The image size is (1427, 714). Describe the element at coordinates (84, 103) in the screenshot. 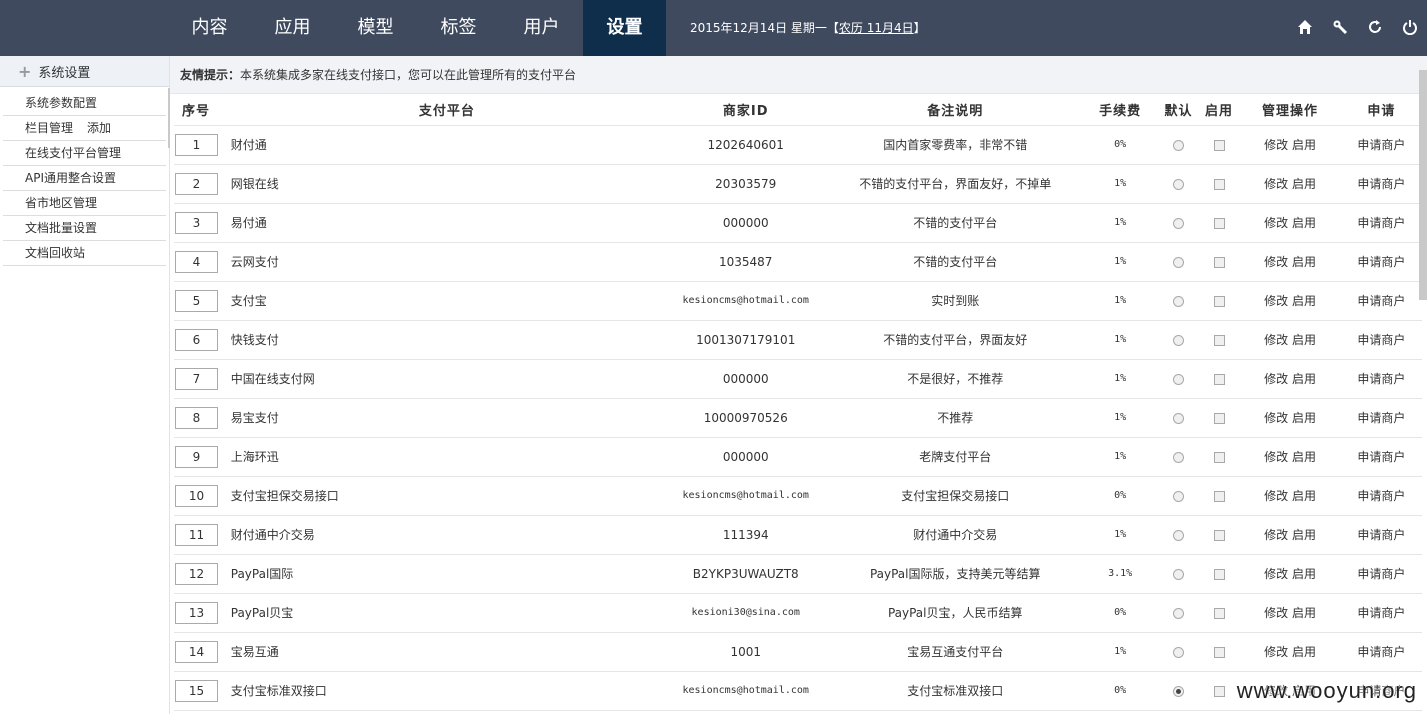

I see `sidebar-item: 系统参数配置` at that location.